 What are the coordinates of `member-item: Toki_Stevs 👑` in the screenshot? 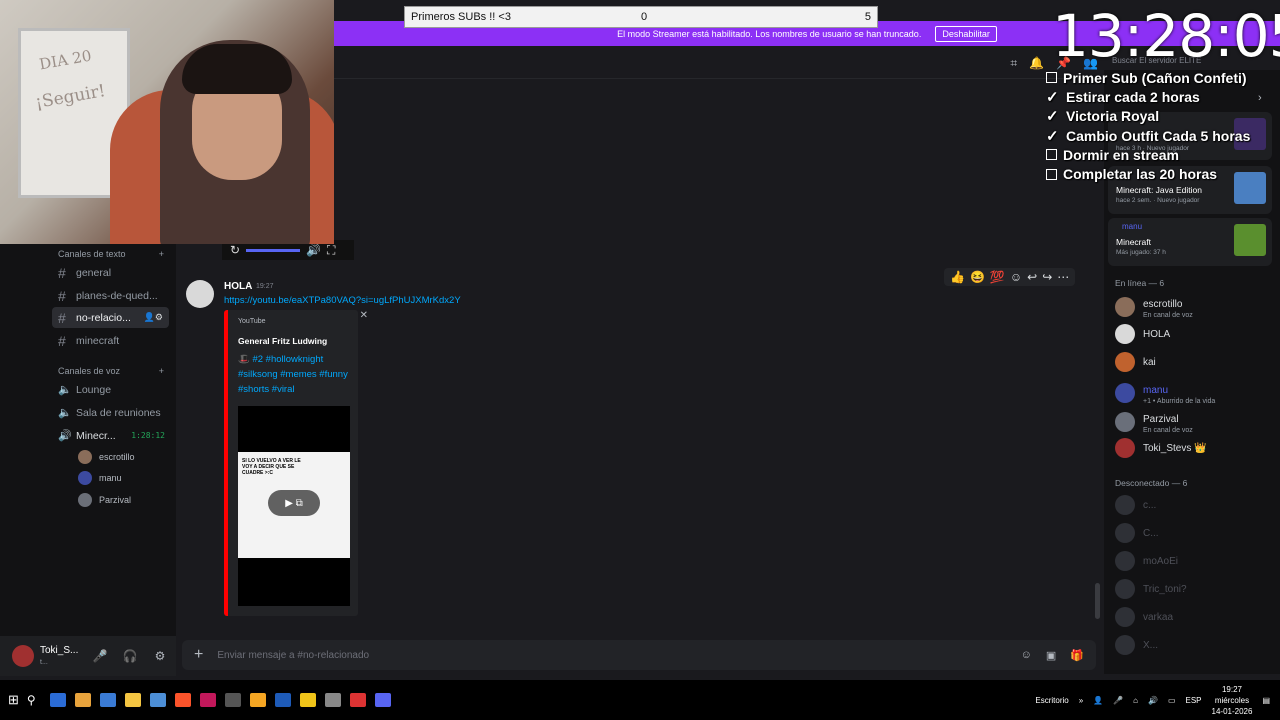 It's located at (1161, 448).